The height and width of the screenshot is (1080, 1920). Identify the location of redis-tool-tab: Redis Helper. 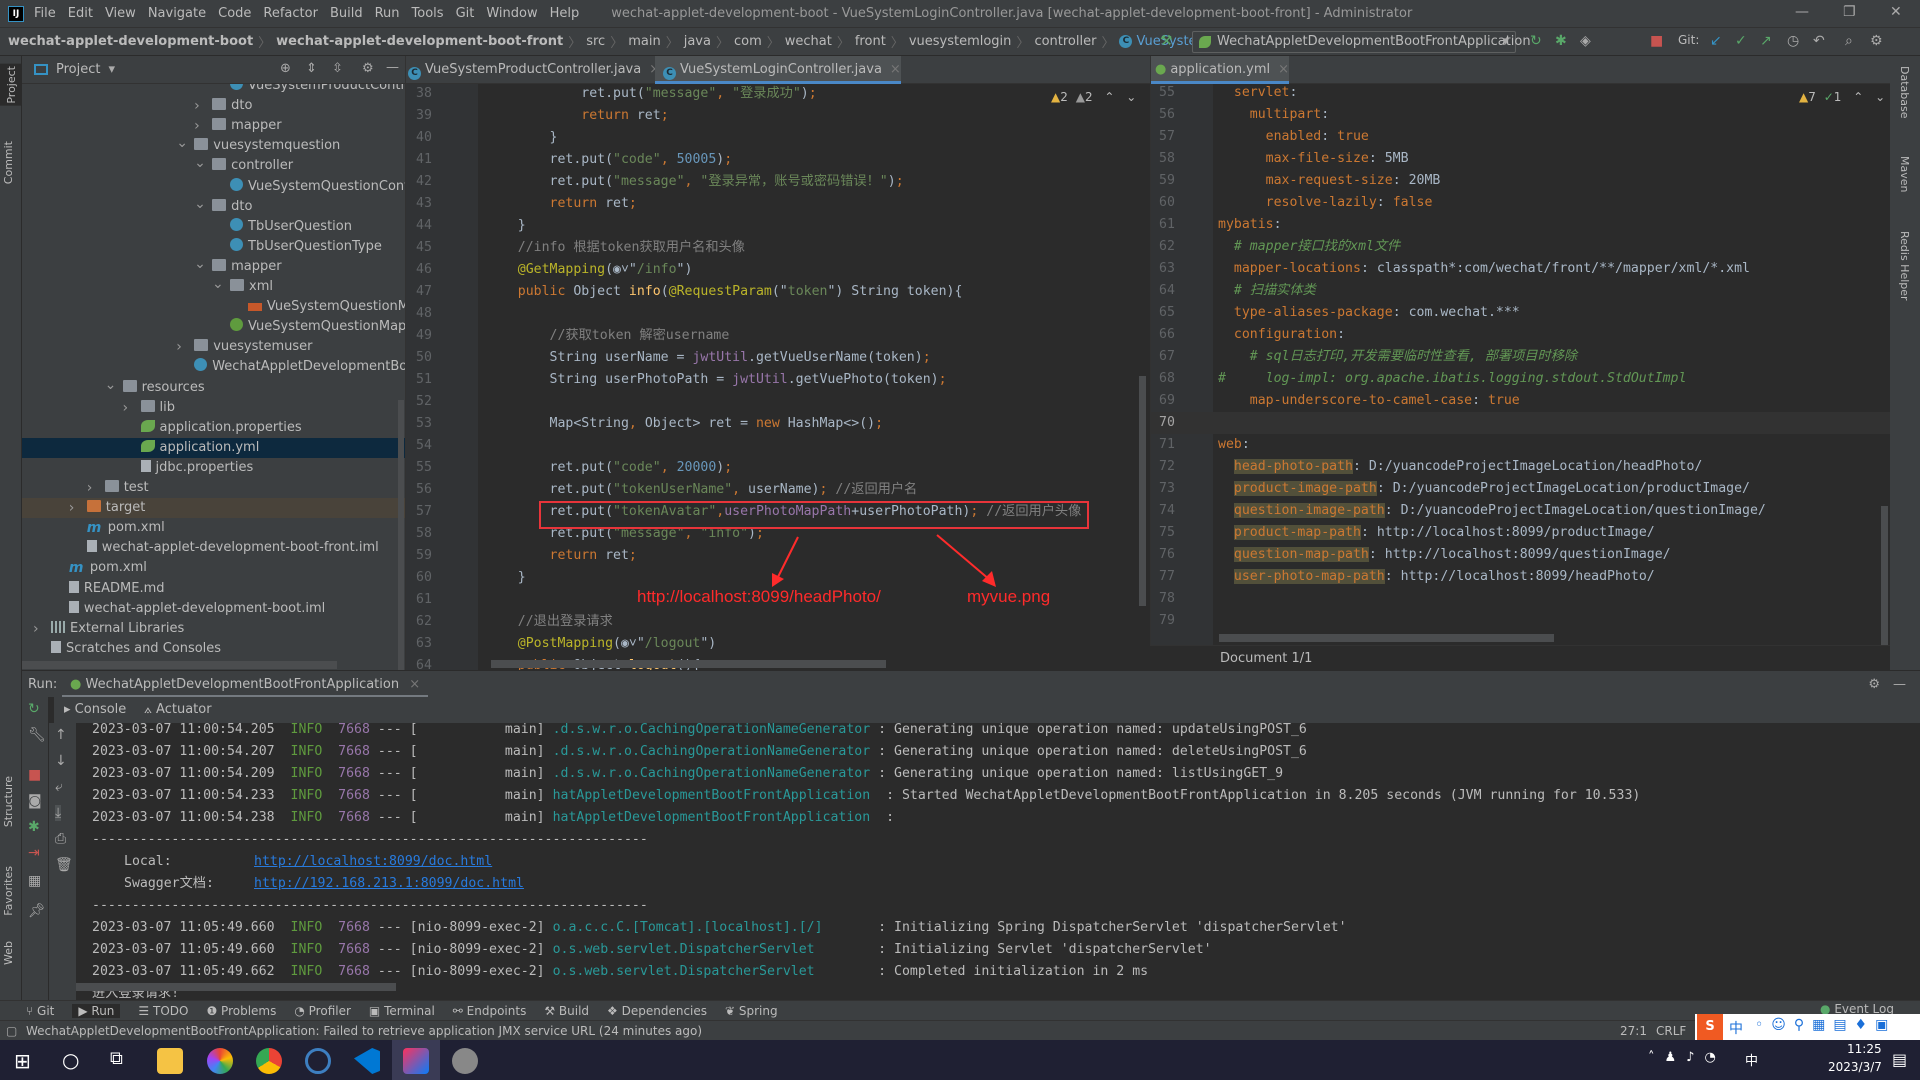
(1904, 266).